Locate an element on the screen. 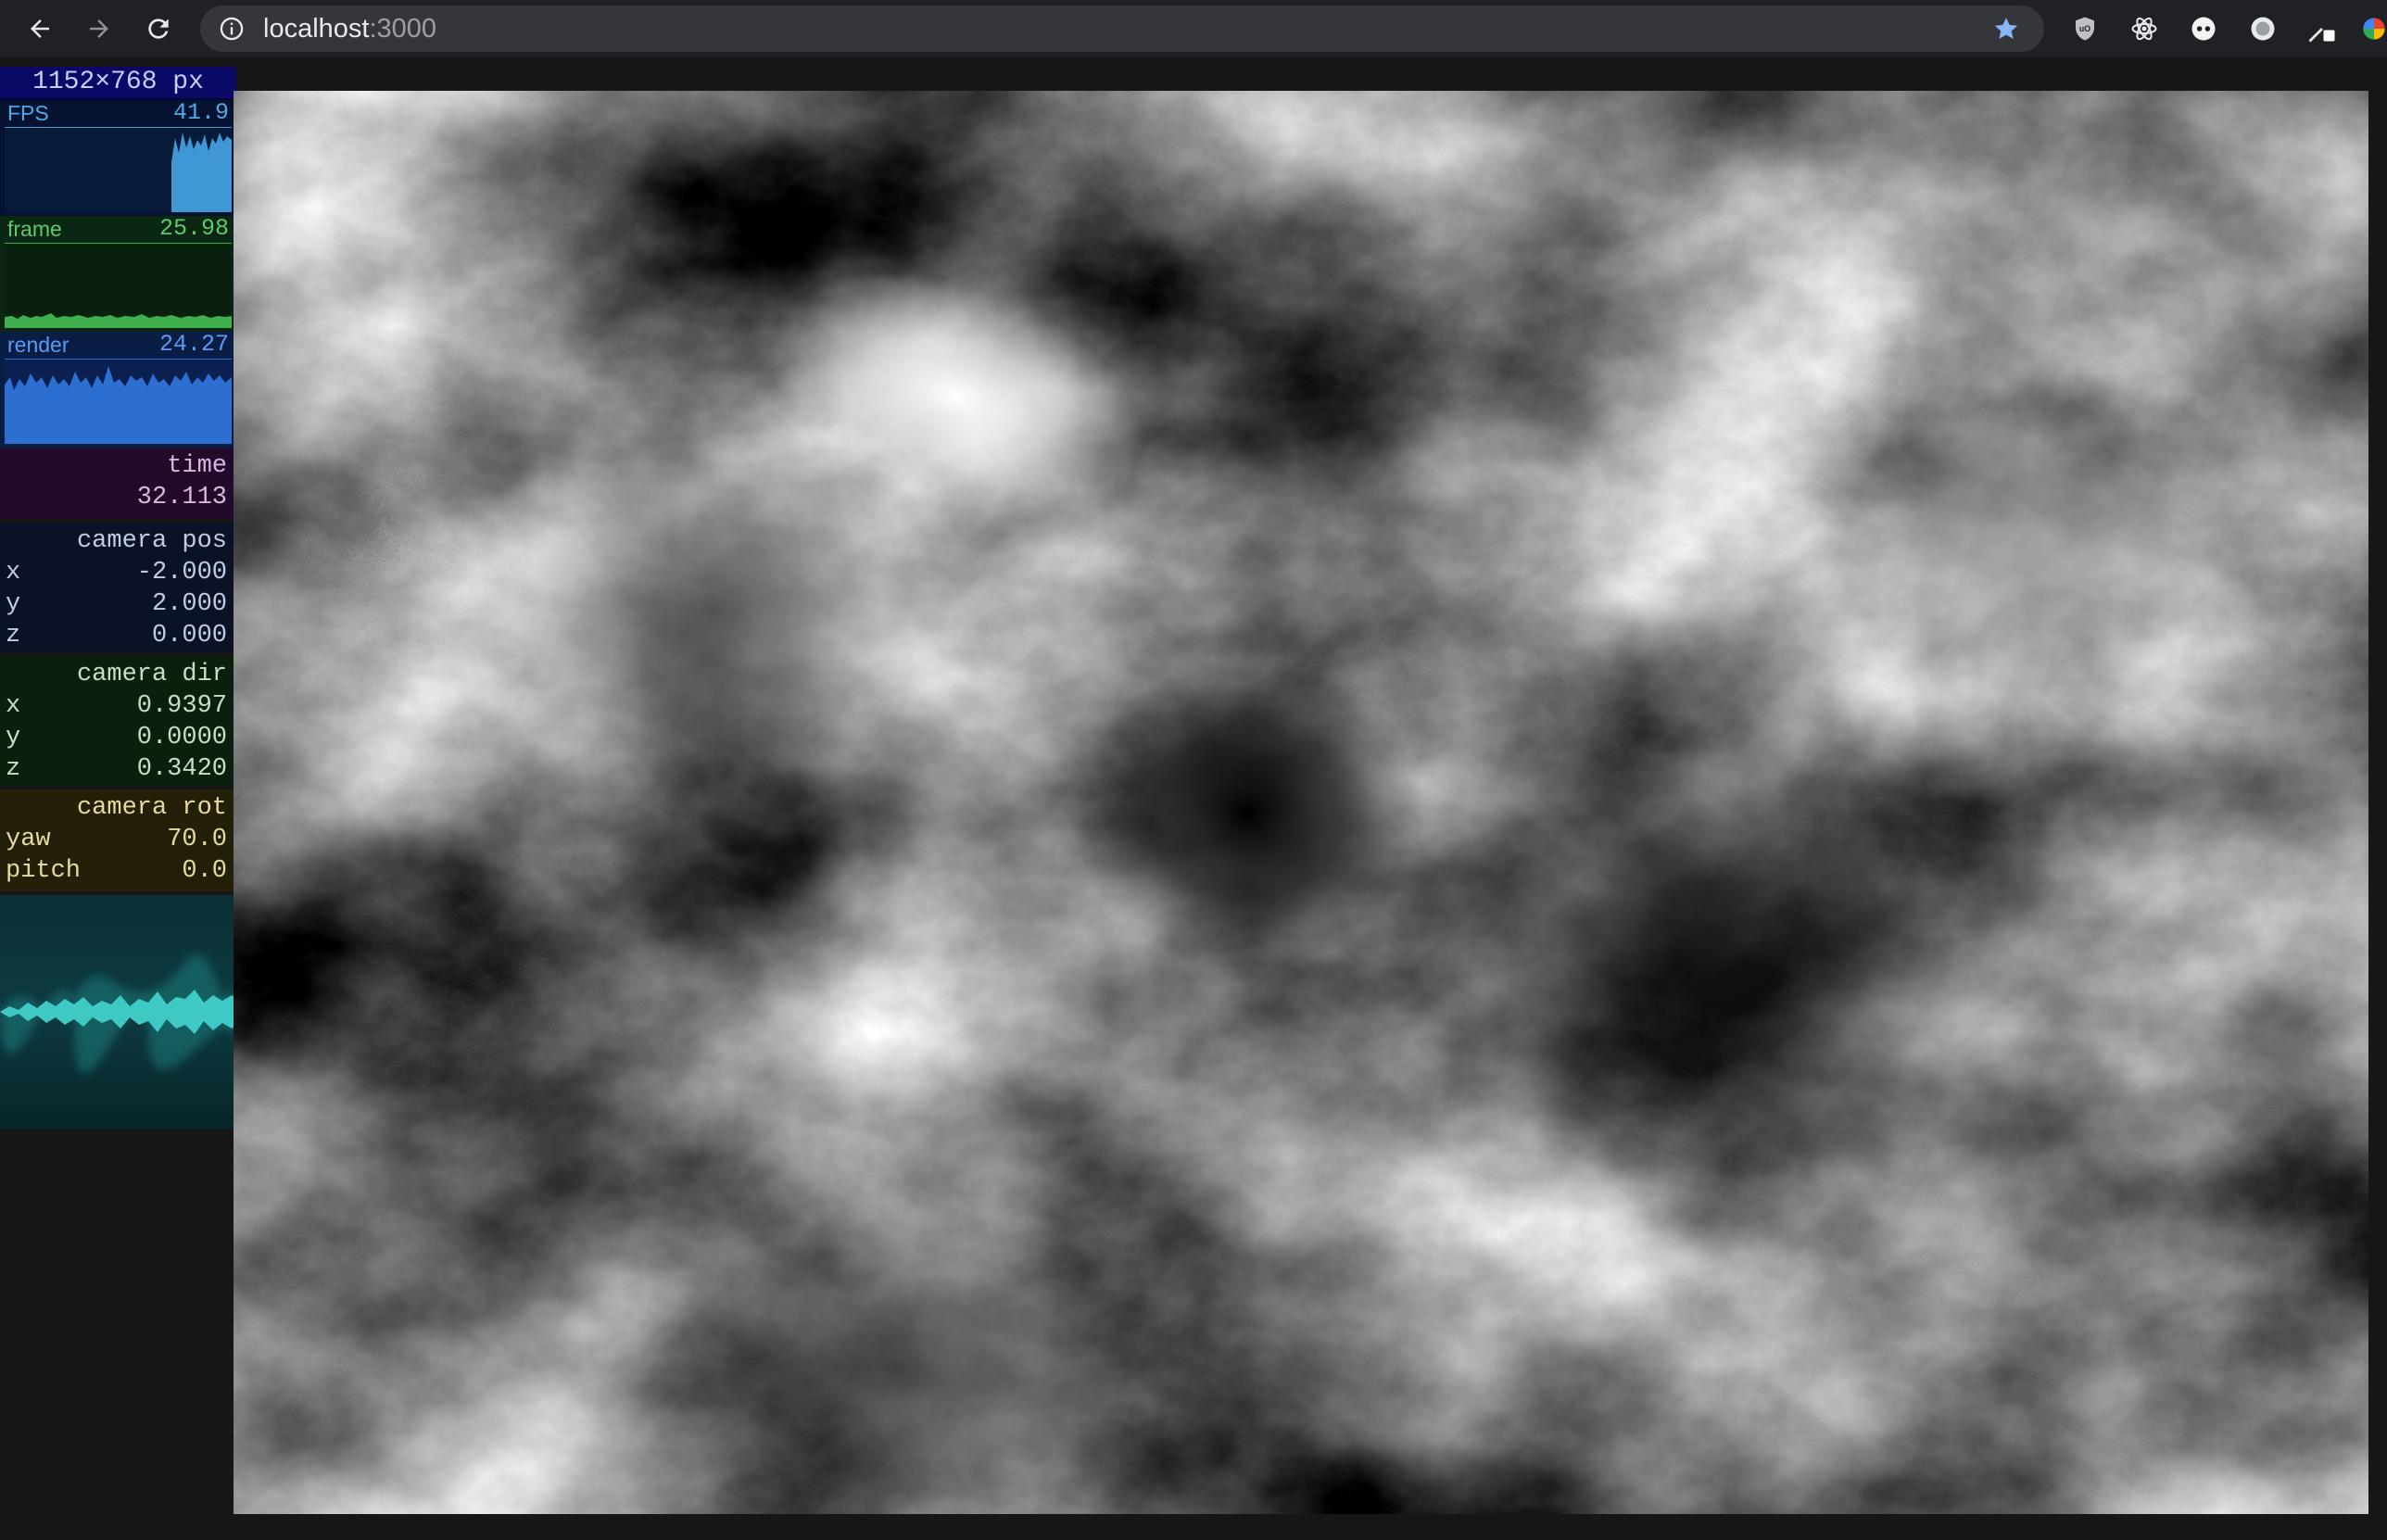  render-value: 24.27 is located at coordinates (193, 345).